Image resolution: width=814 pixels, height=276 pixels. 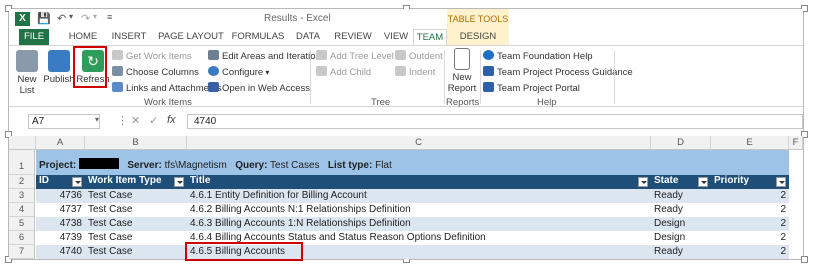 I want to click on cell-id: 4740, so click(x=60, y=252).